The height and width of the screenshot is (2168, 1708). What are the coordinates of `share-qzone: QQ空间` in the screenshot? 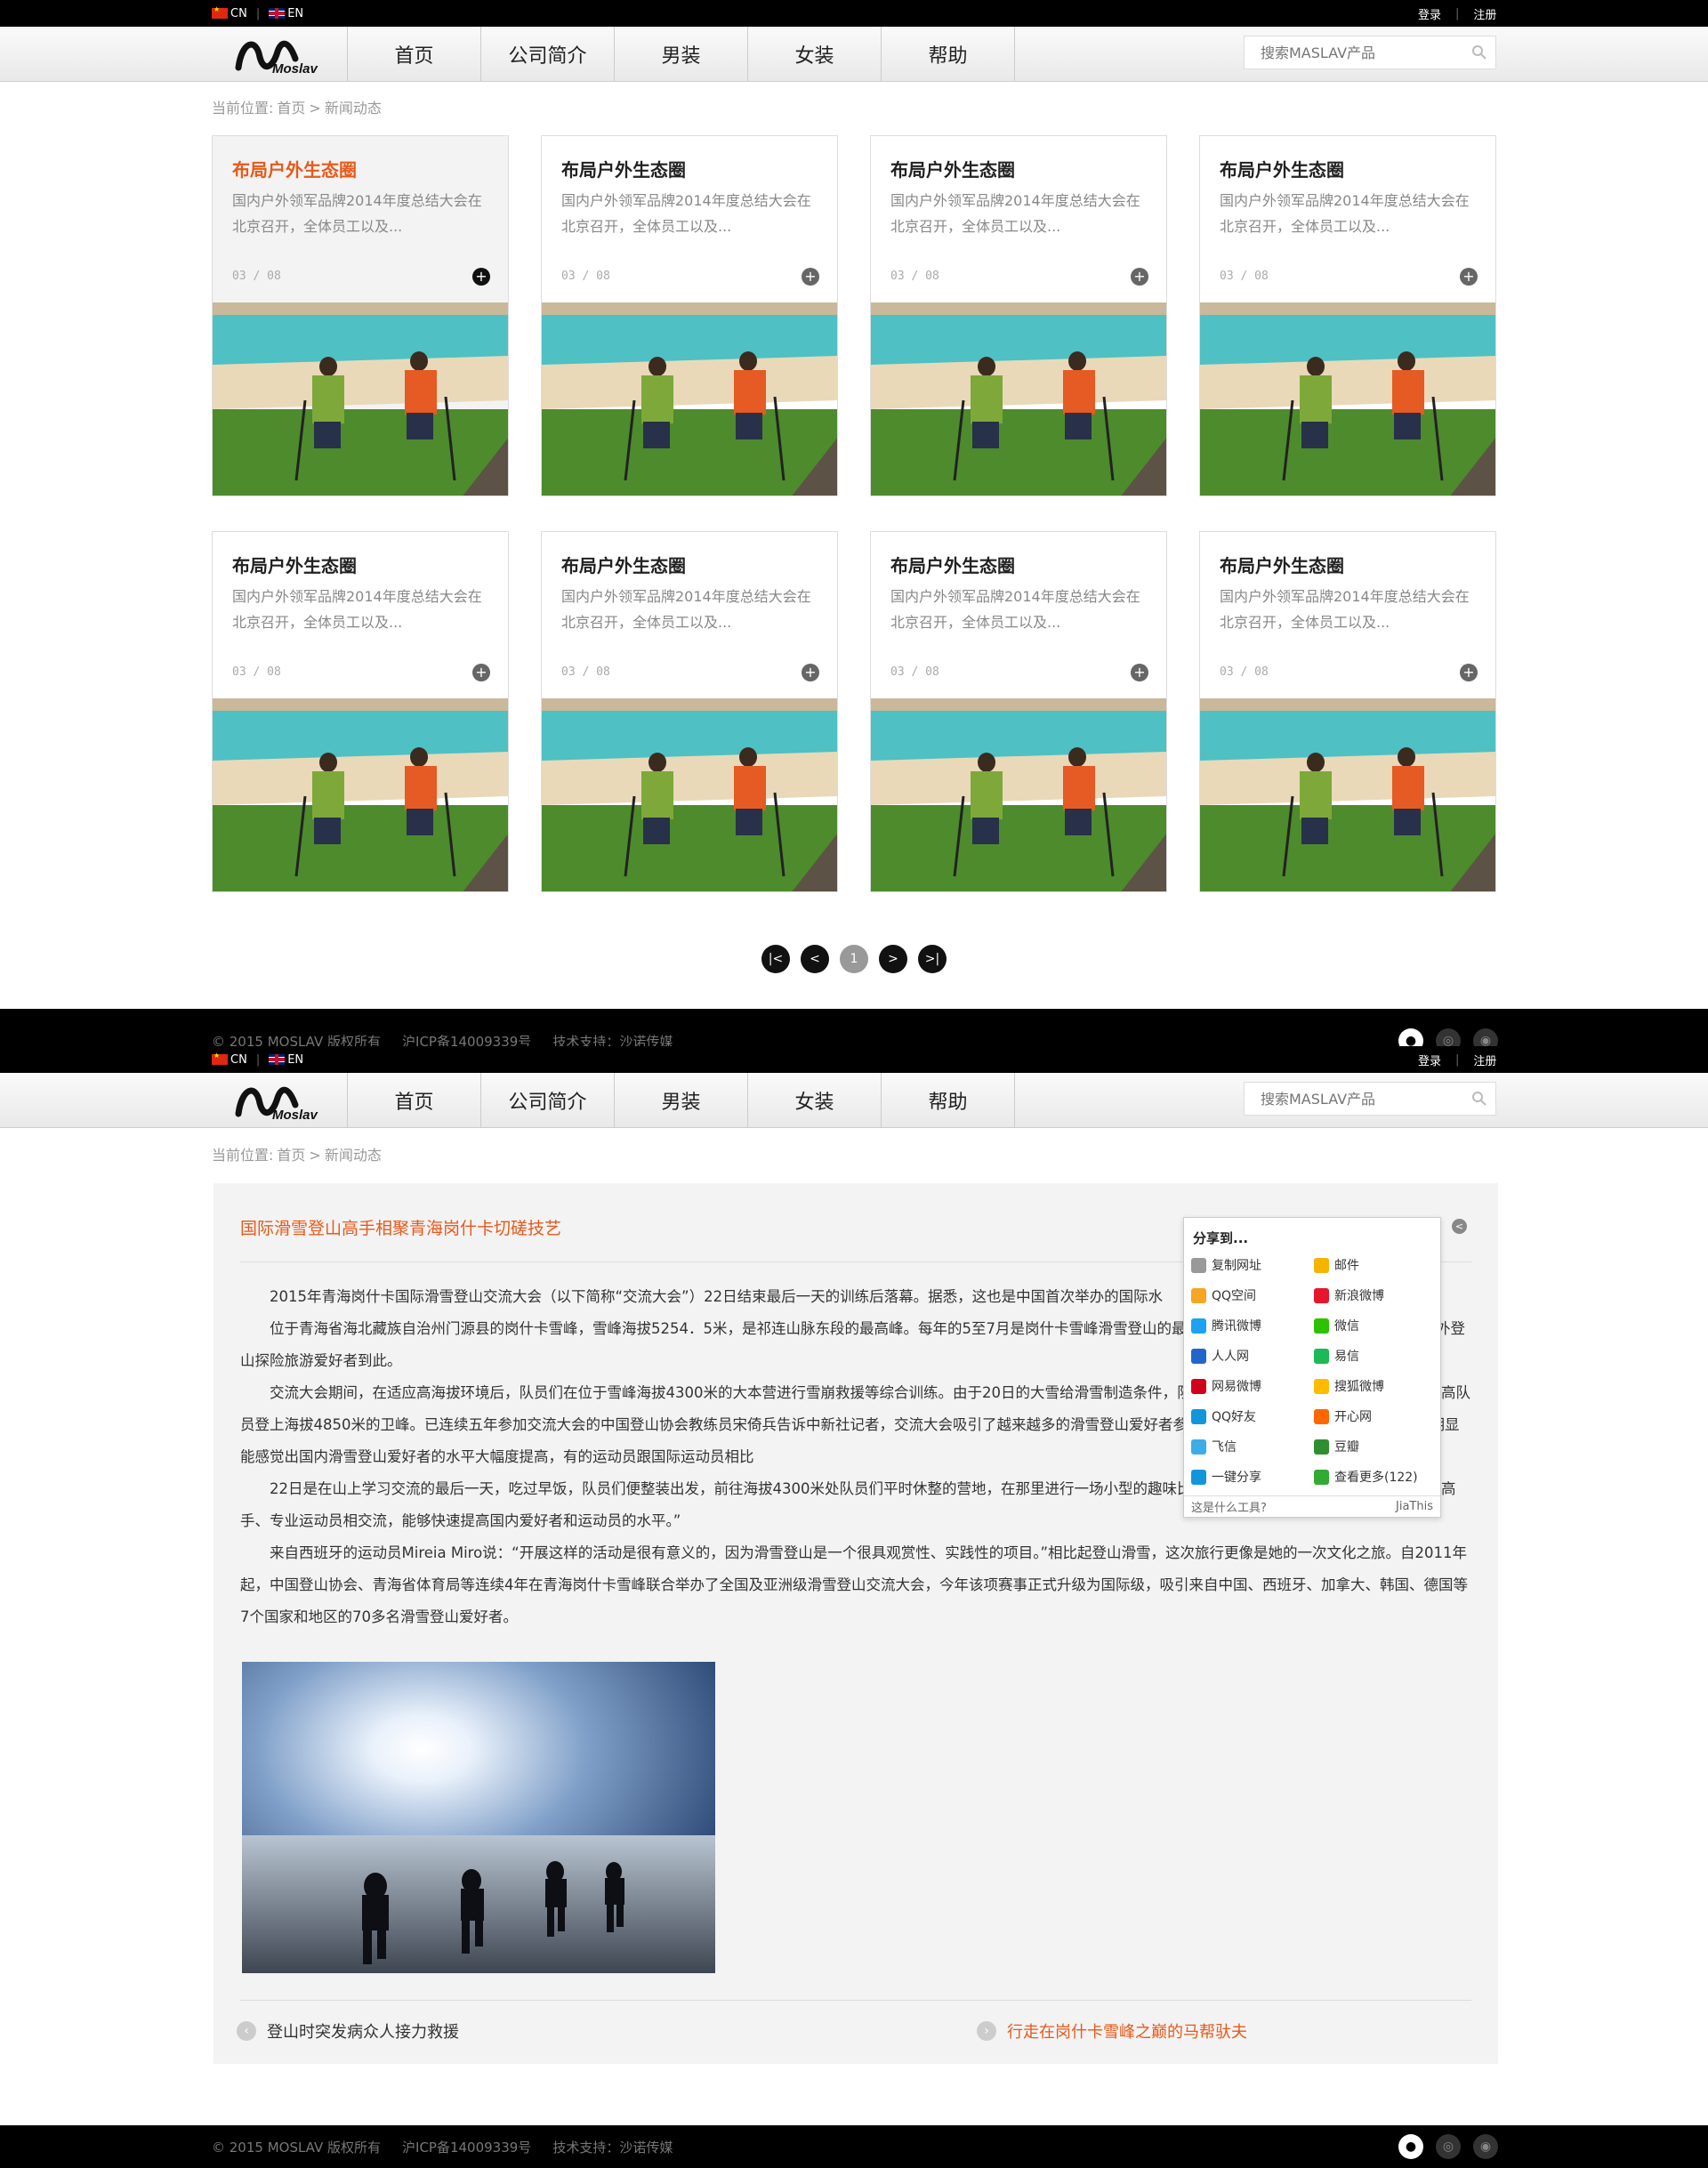 It's located at (1252, 1295).